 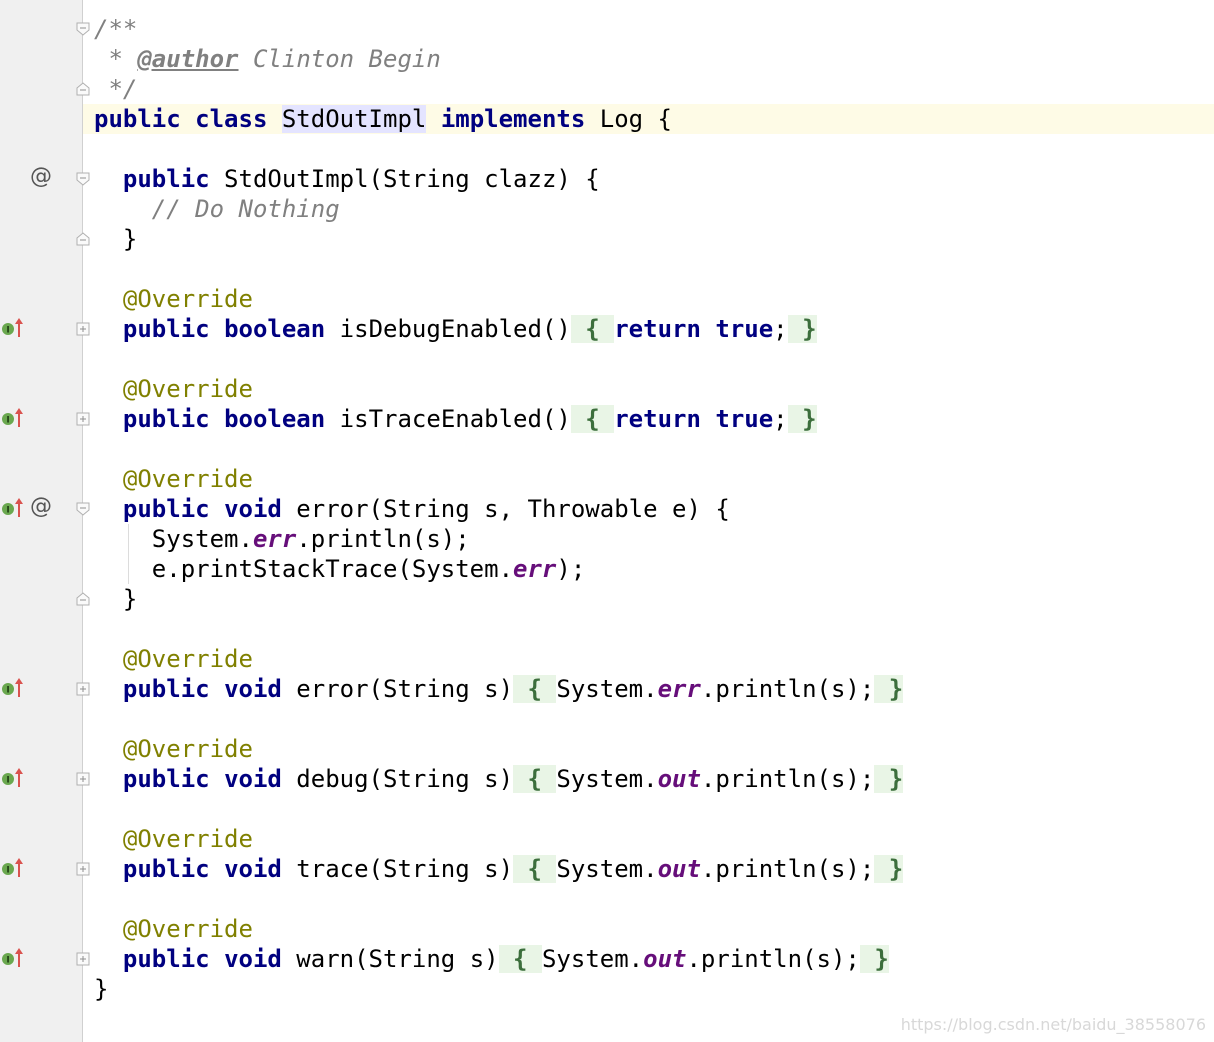 I want to click on svg-text: I, so click(x=7, y=961).